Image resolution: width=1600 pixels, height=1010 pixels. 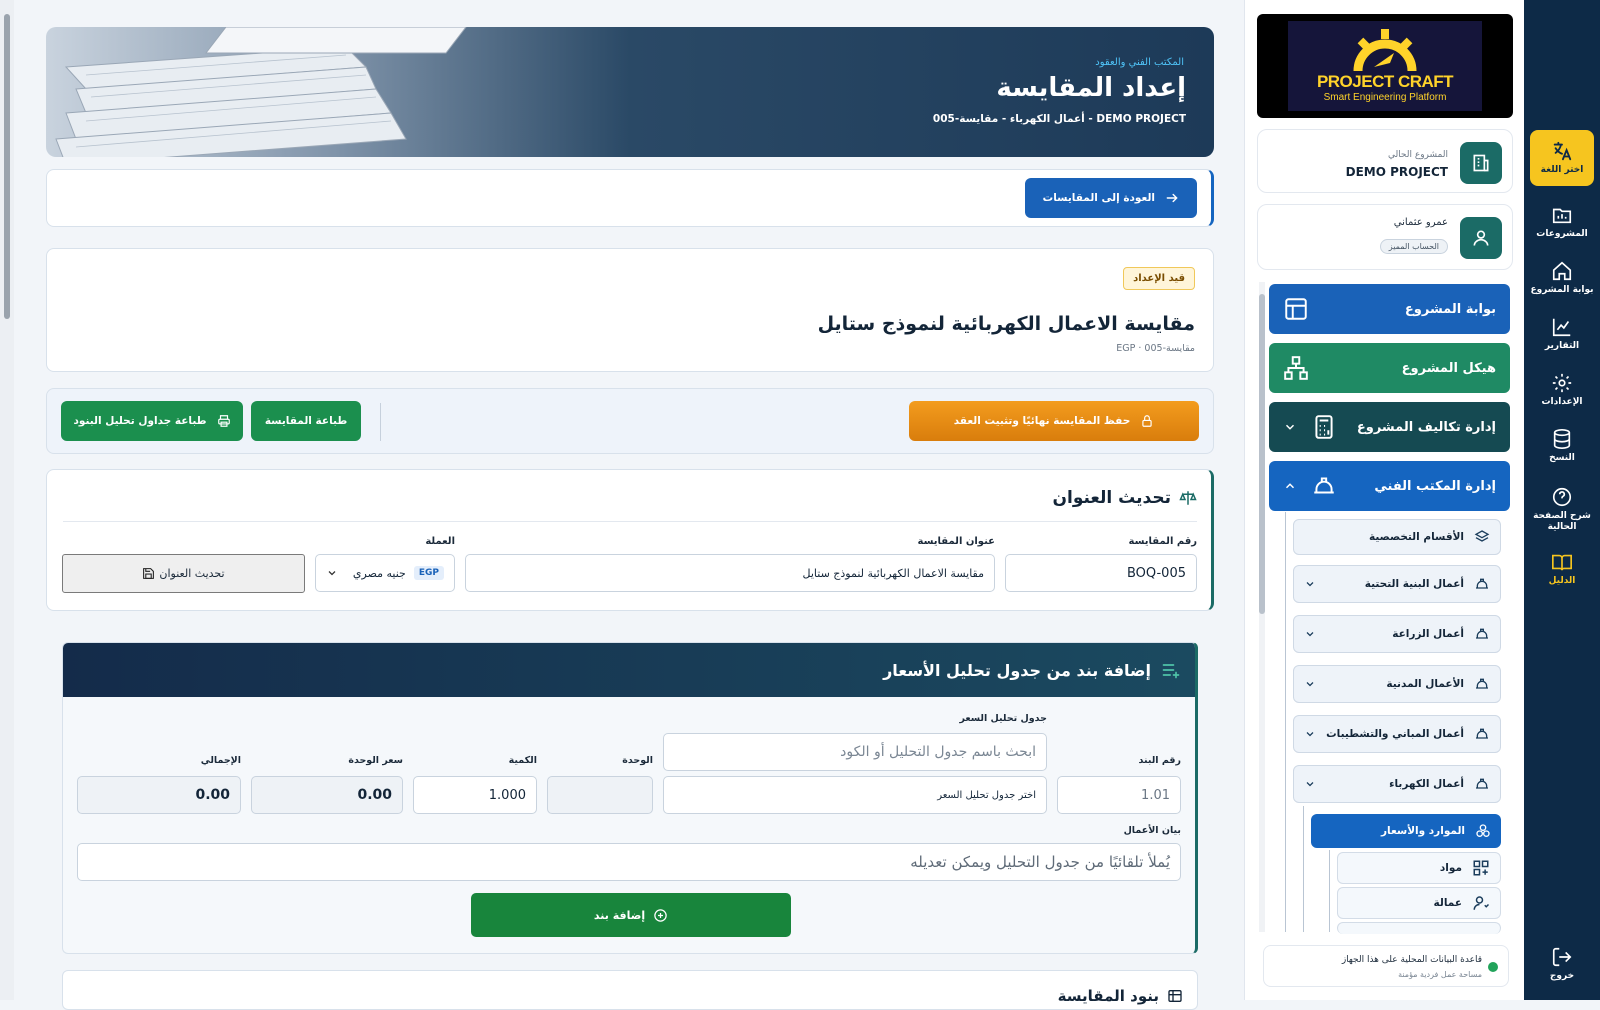 I want to click on scrollbar-thumb, so click(x=7, y=166).